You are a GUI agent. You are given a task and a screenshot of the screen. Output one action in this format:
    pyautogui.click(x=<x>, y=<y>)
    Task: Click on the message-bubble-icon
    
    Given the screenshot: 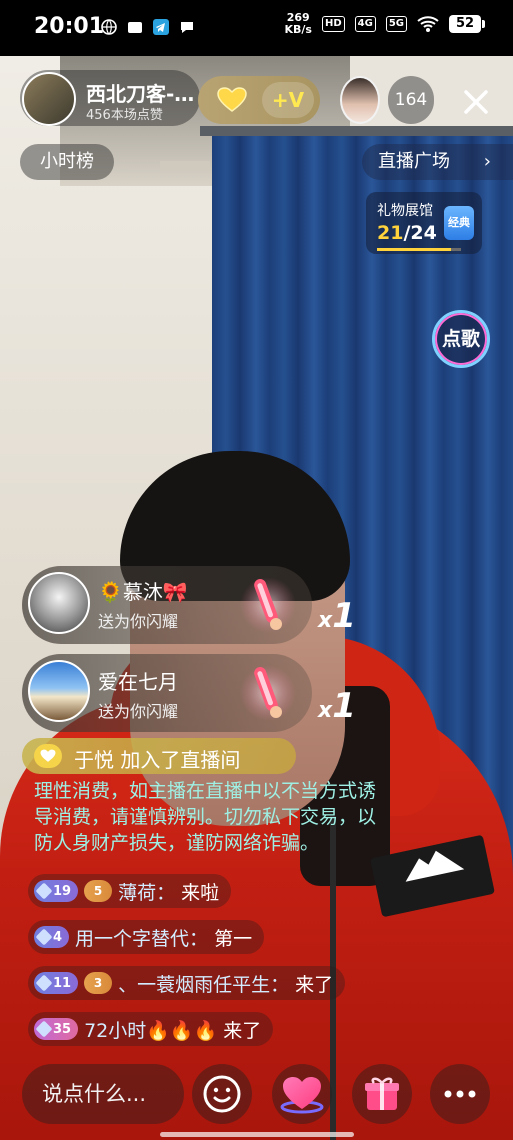 What is the action you would take?
    pyautogui.click(x=187, y=27)
    